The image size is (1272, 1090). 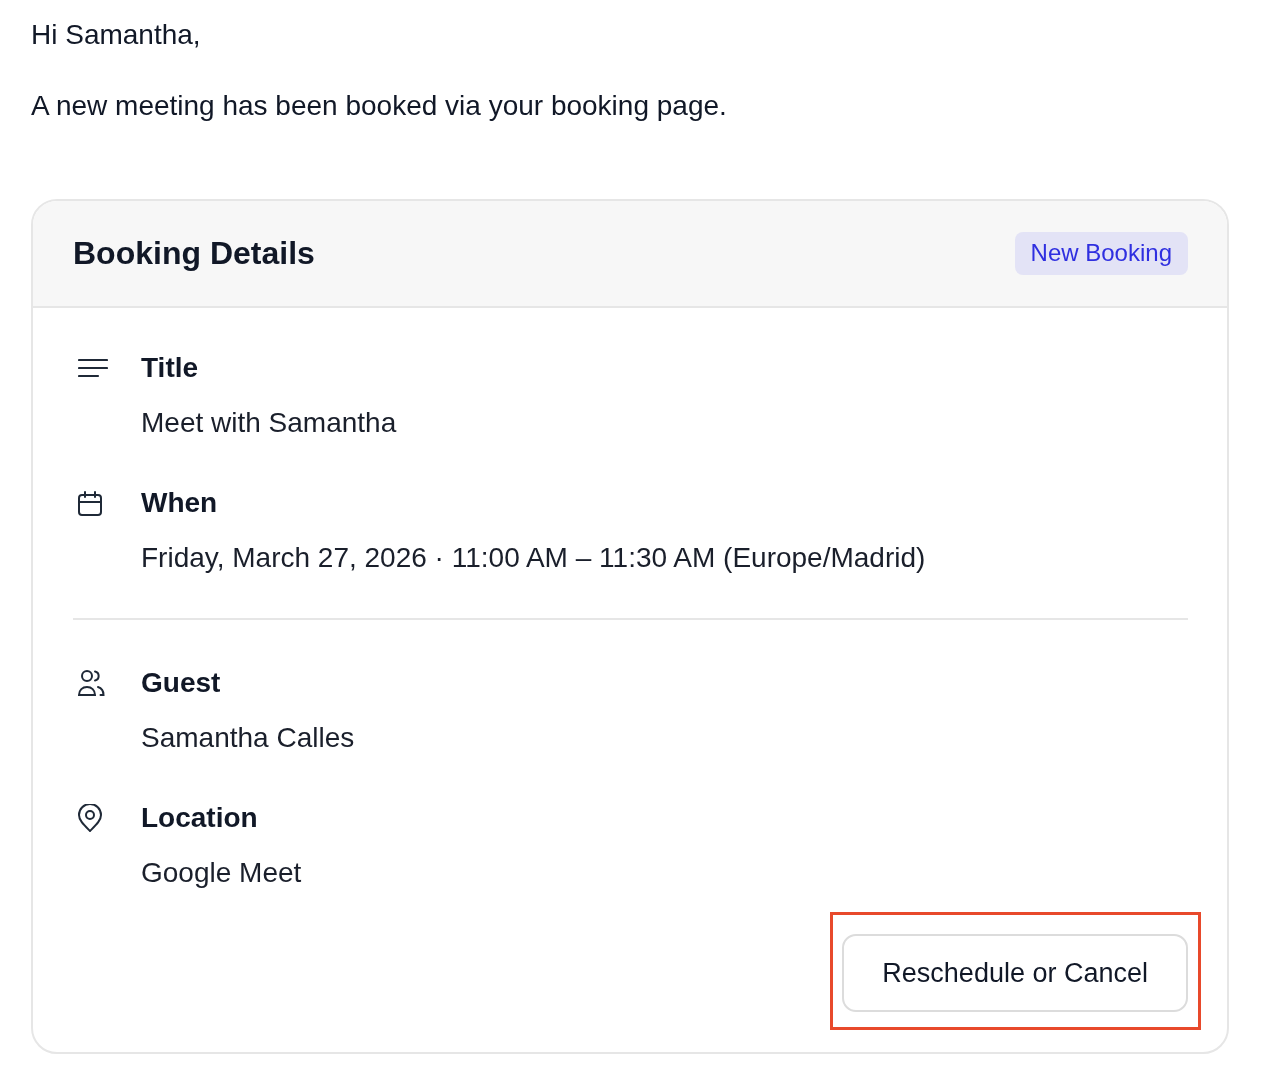 What do you see at coordinates (170, 368) in the screenshot?
I see `field-label: Title` at bounding box center [170, 368].